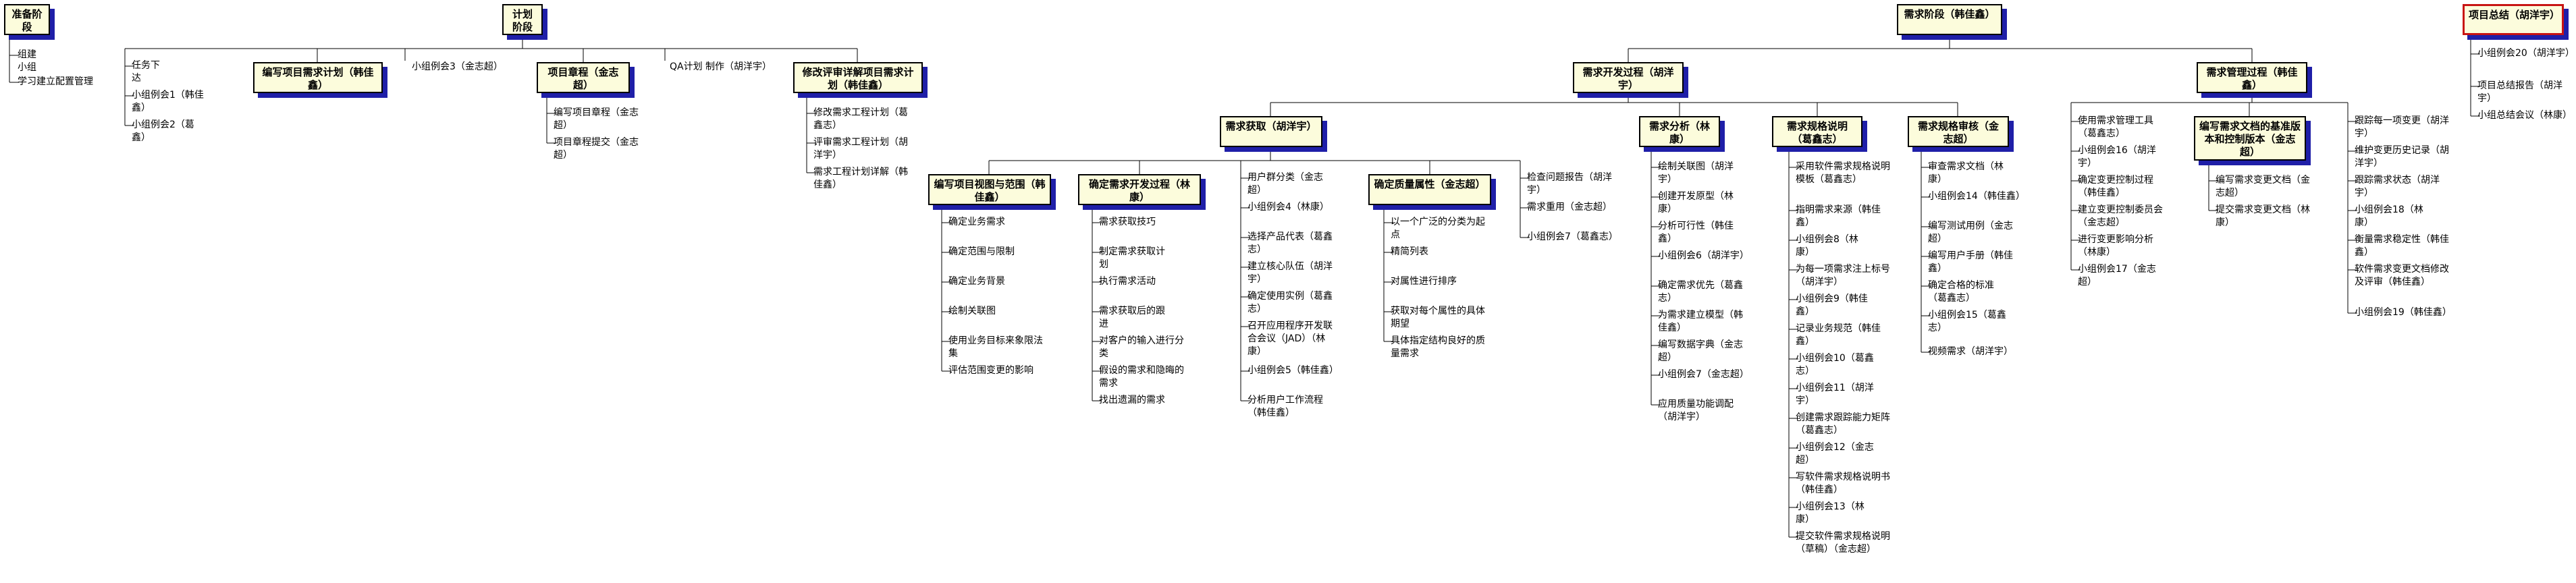 The height and width of the screenshot is (583, 2576). I want to click on summary-item: 项目总结报告（胡洋宇）, so click(2519, 92).